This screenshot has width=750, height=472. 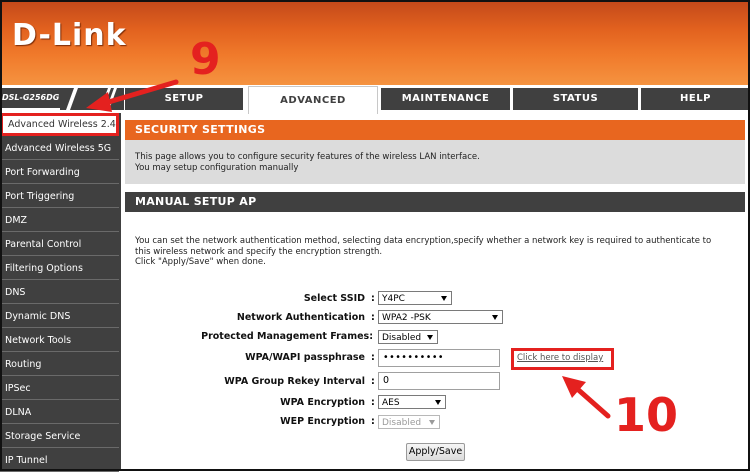 I want to click on tab-setup: SETUP, so click(x=184, y=99).